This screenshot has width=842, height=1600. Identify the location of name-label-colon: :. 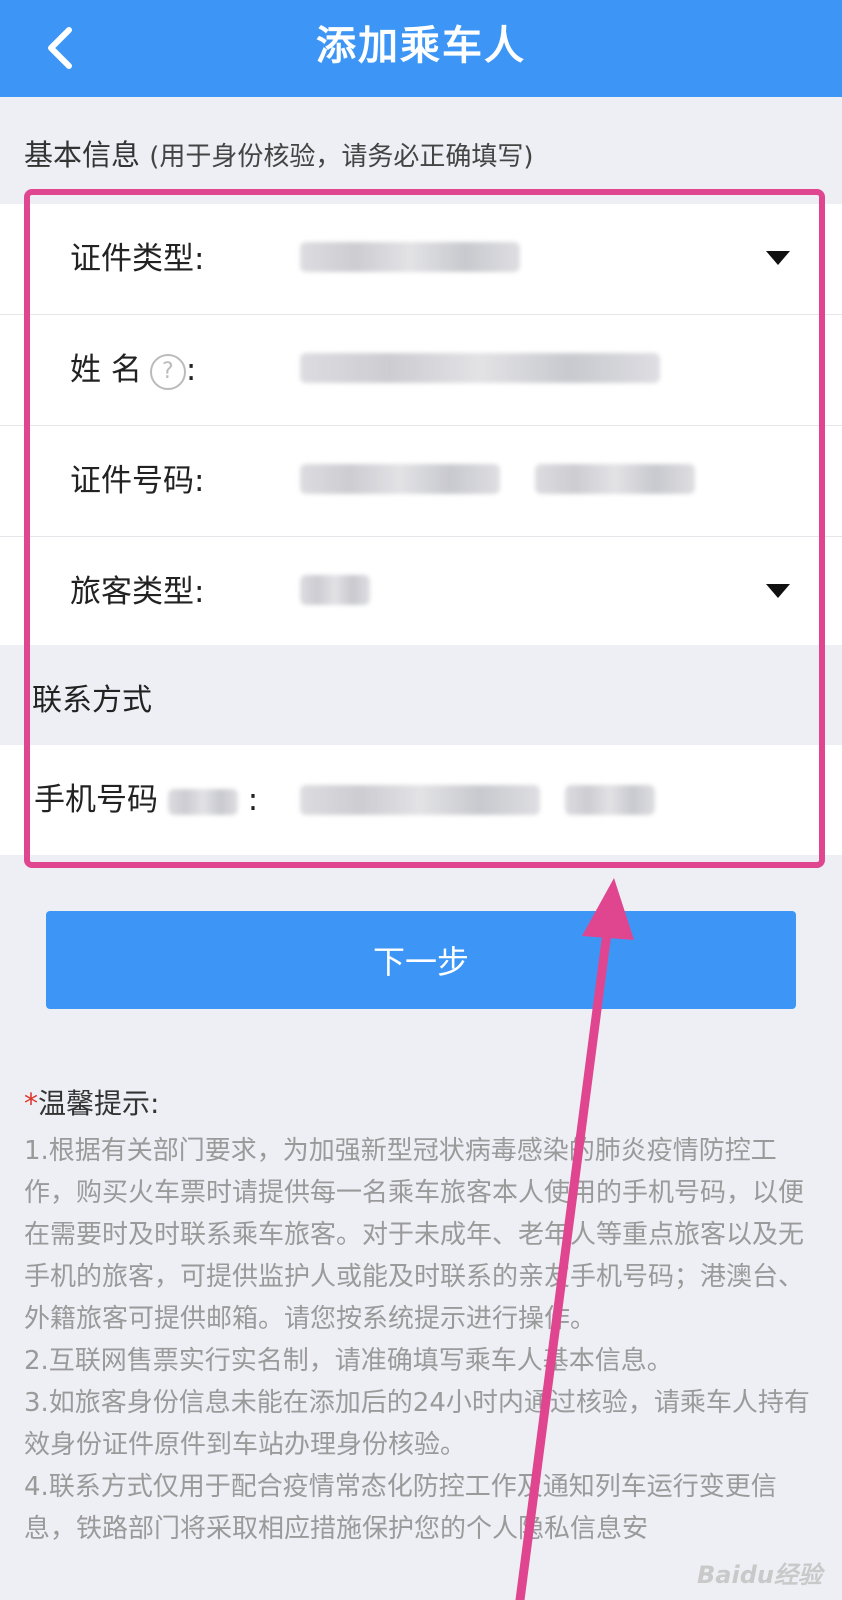
(191, 370).